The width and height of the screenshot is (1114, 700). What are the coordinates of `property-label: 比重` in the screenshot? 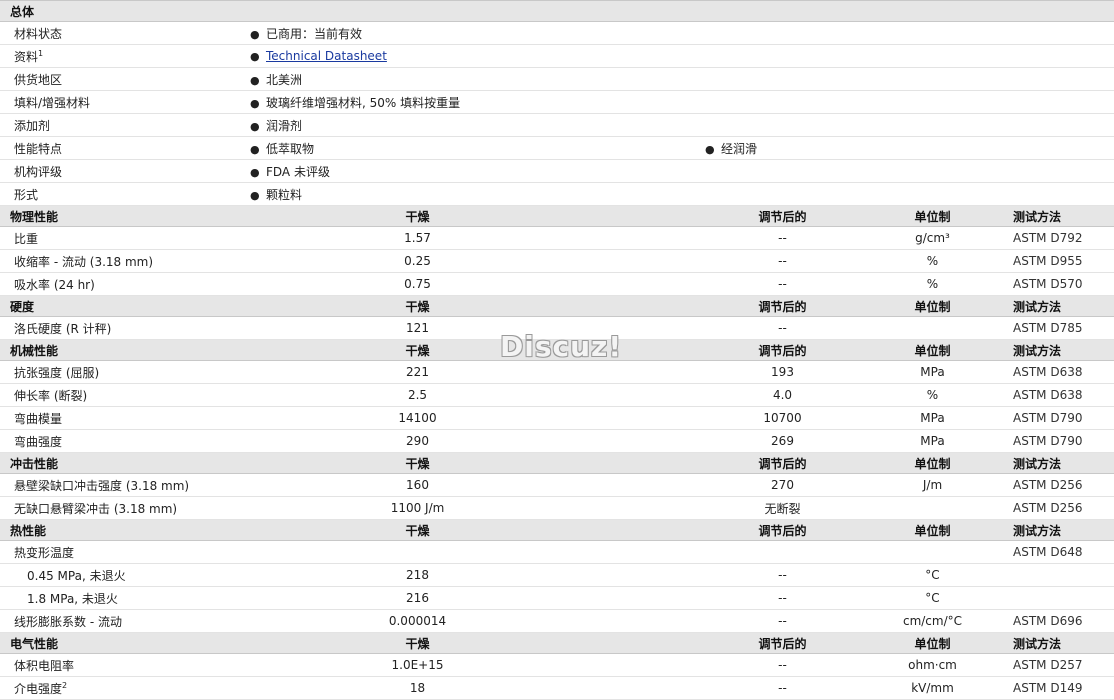 It's located at (125, 238).